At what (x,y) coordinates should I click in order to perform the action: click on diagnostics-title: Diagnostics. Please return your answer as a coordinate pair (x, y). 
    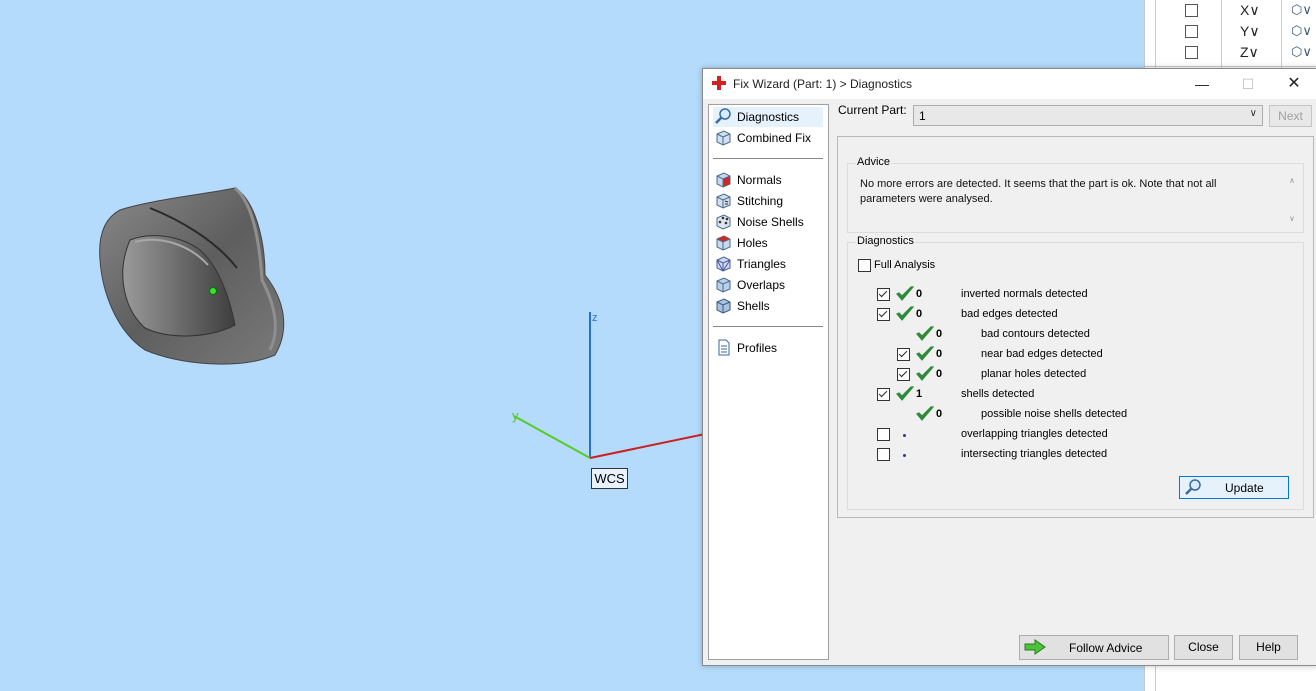
    Looking at the image, I should click on (885, 241).